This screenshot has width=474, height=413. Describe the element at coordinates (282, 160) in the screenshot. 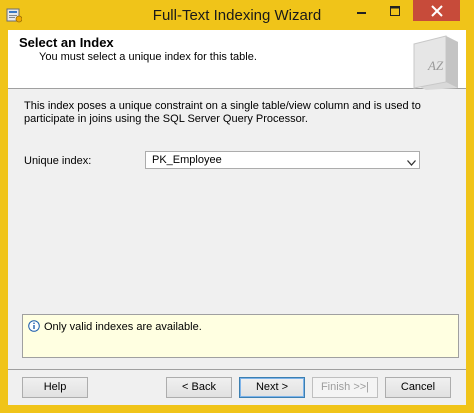

I see `unique-index-dropdown: PK_Employee` at that location.